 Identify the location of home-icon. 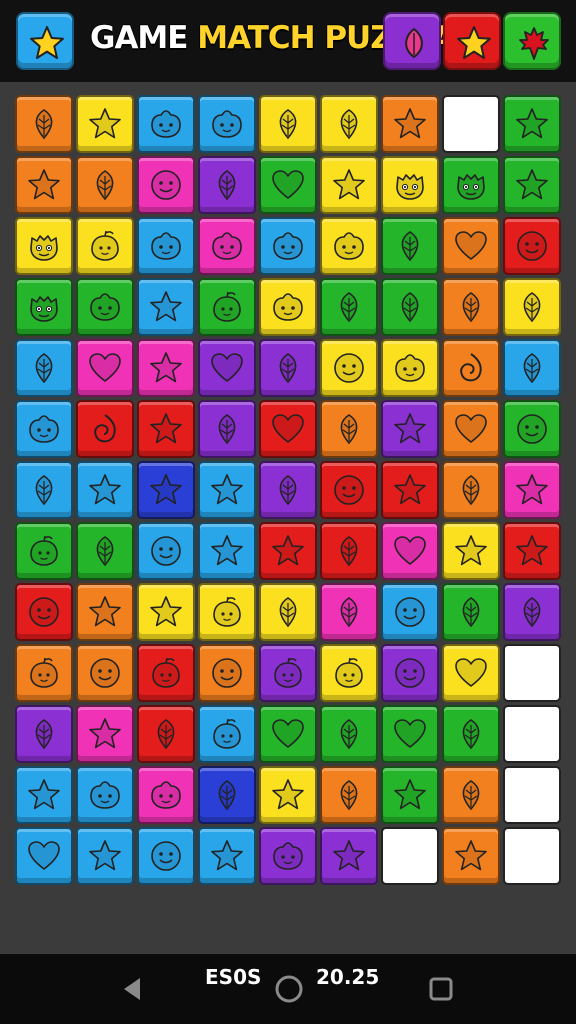
(289, 989).